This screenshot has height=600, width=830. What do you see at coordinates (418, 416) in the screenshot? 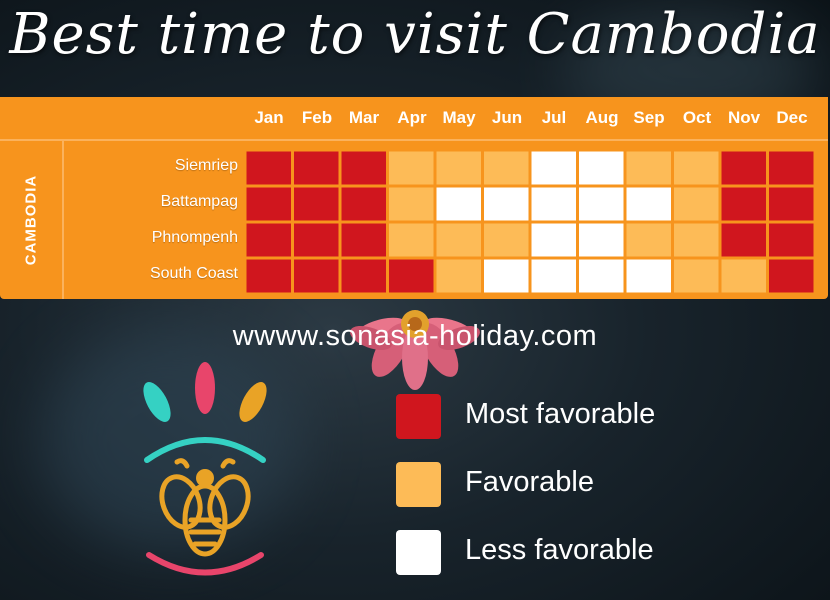
I see `legend-swatch-most-favorable` at bounding box center [418, 416].